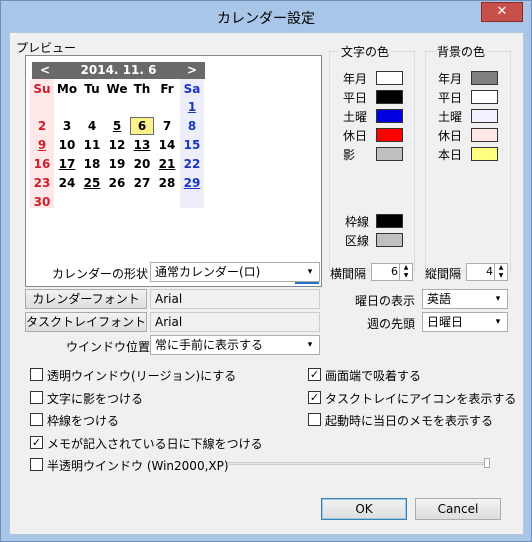  Describe the element at coordinates (67, 183) in the screenshot. I see `calendar-day: 24` at that location.